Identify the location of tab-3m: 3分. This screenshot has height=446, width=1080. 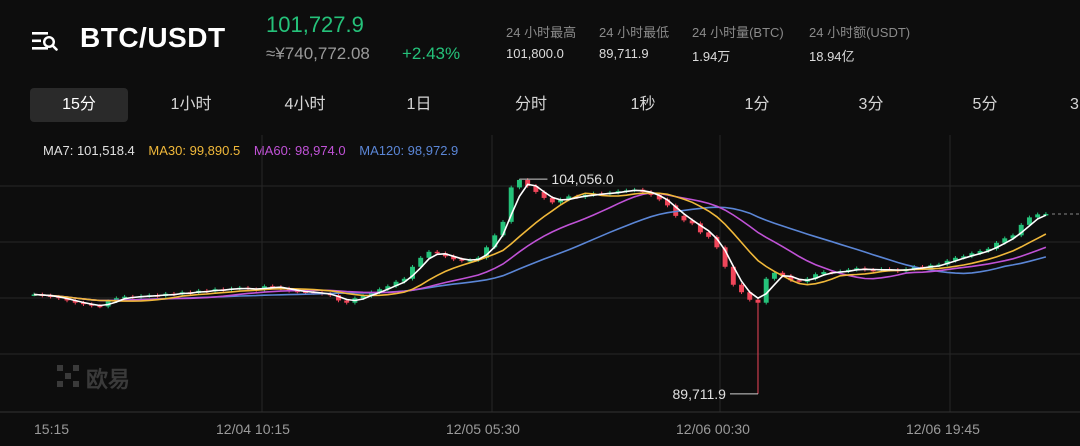
(871, 105).